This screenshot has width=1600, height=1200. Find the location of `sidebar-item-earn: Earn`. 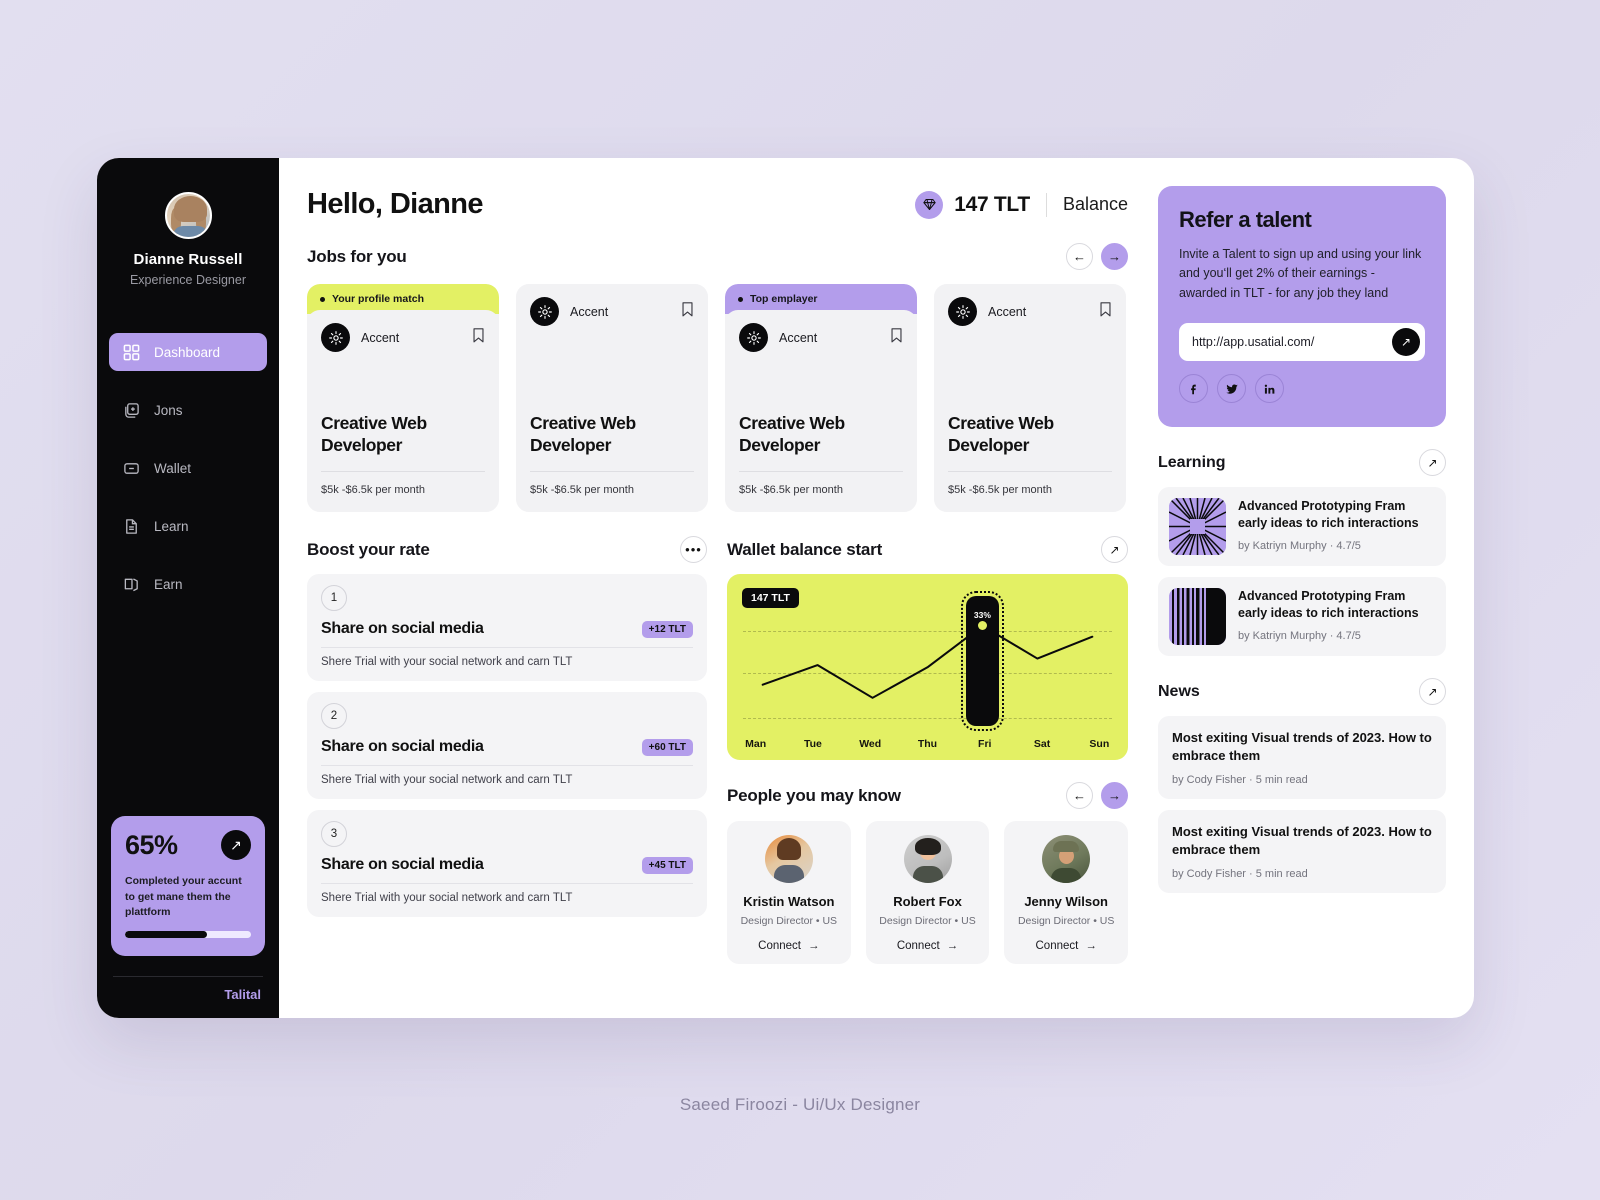

sidebar-item-earn: Earn is located at coordinates (188, 584).